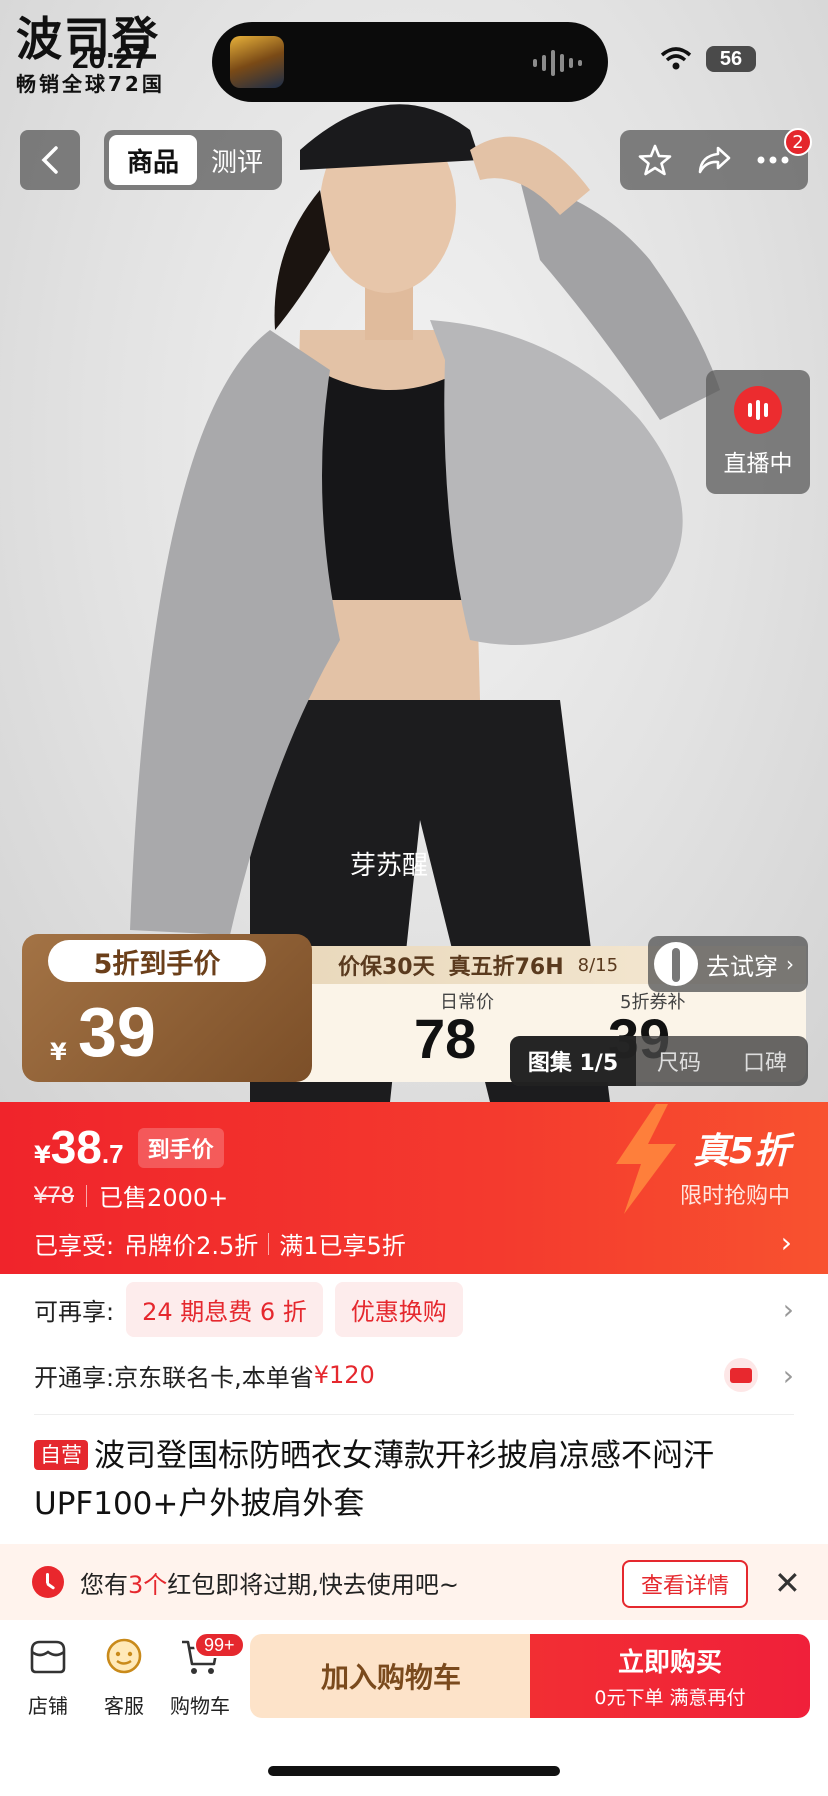 This screenshot has height=1796, width=828. Describe the element at coordinates (191, 1246) in the screenshot. I see `applied-discount-1: 吊牌价2.5折` at that location.